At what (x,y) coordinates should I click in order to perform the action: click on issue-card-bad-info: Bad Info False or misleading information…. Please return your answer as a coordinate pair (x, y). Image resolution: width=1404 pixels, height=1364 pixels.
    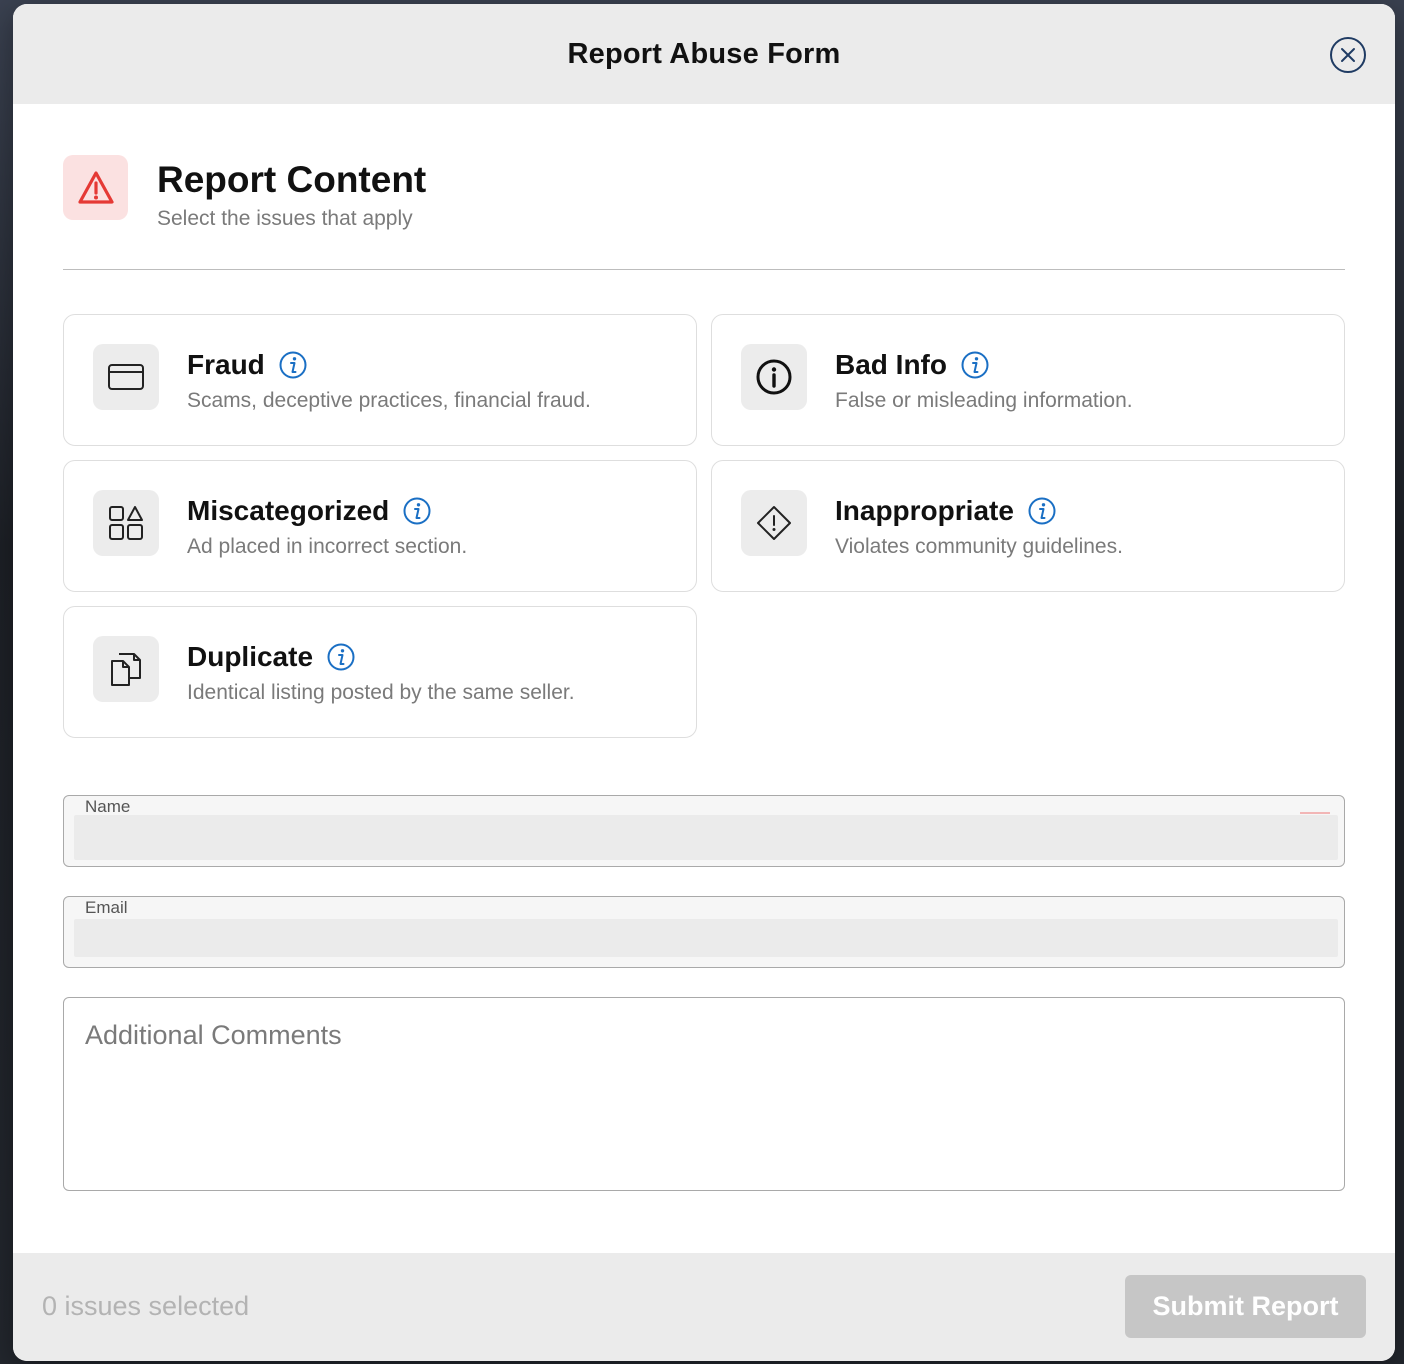
    Looking at the image, I should click on (1028, 380).